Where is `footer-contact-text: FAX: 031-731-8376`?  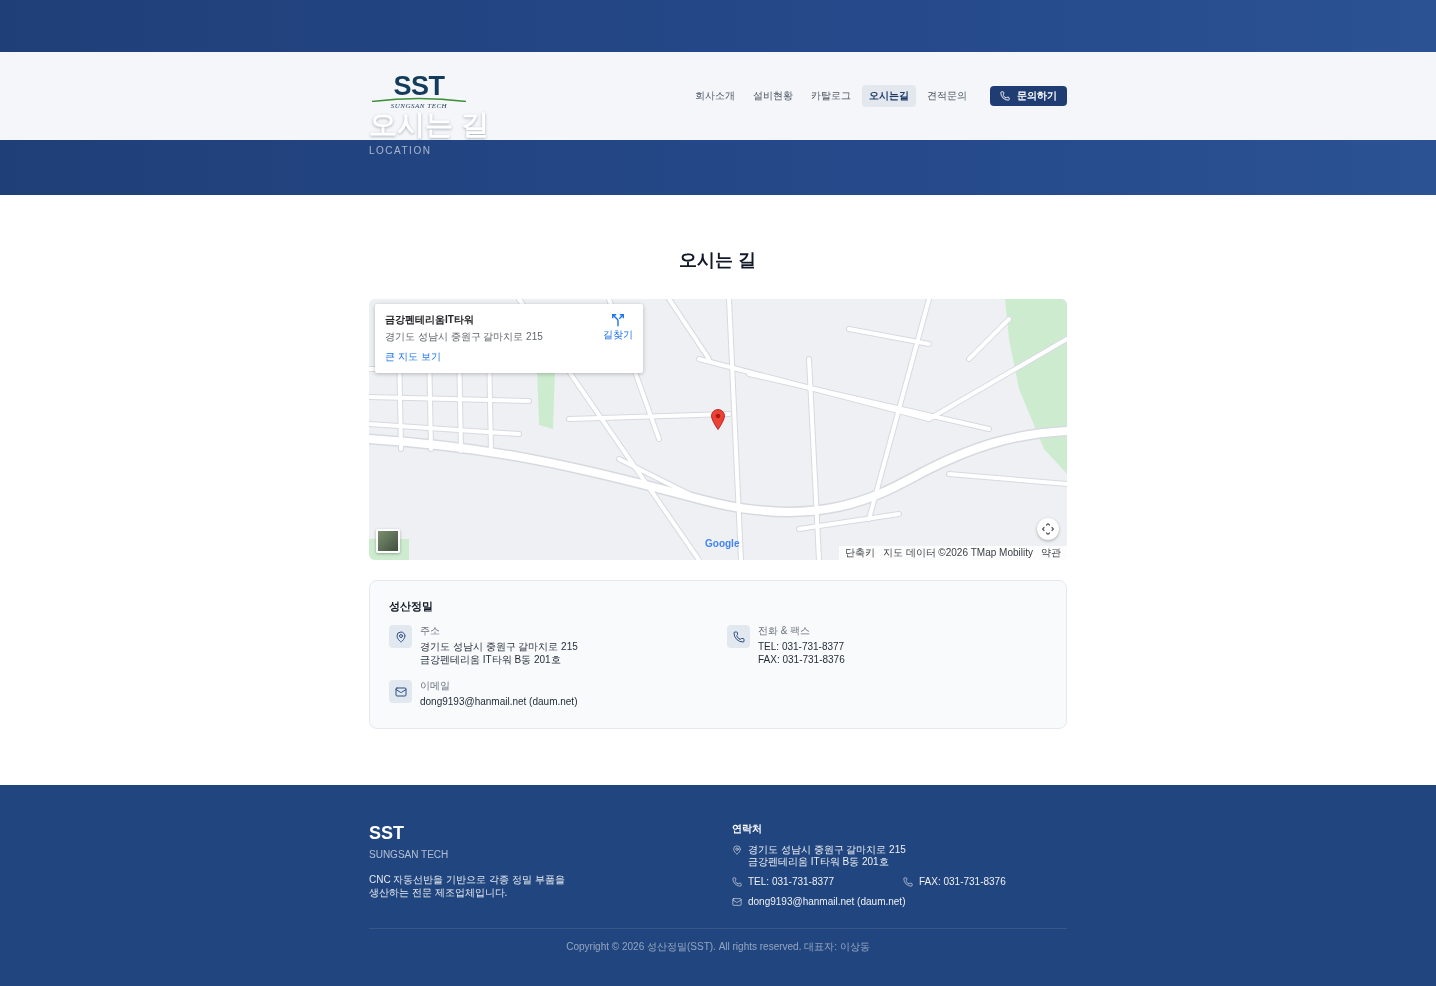
footer-contact-text: FAX: 031-731-8376 is located at coordinates (962, 882).